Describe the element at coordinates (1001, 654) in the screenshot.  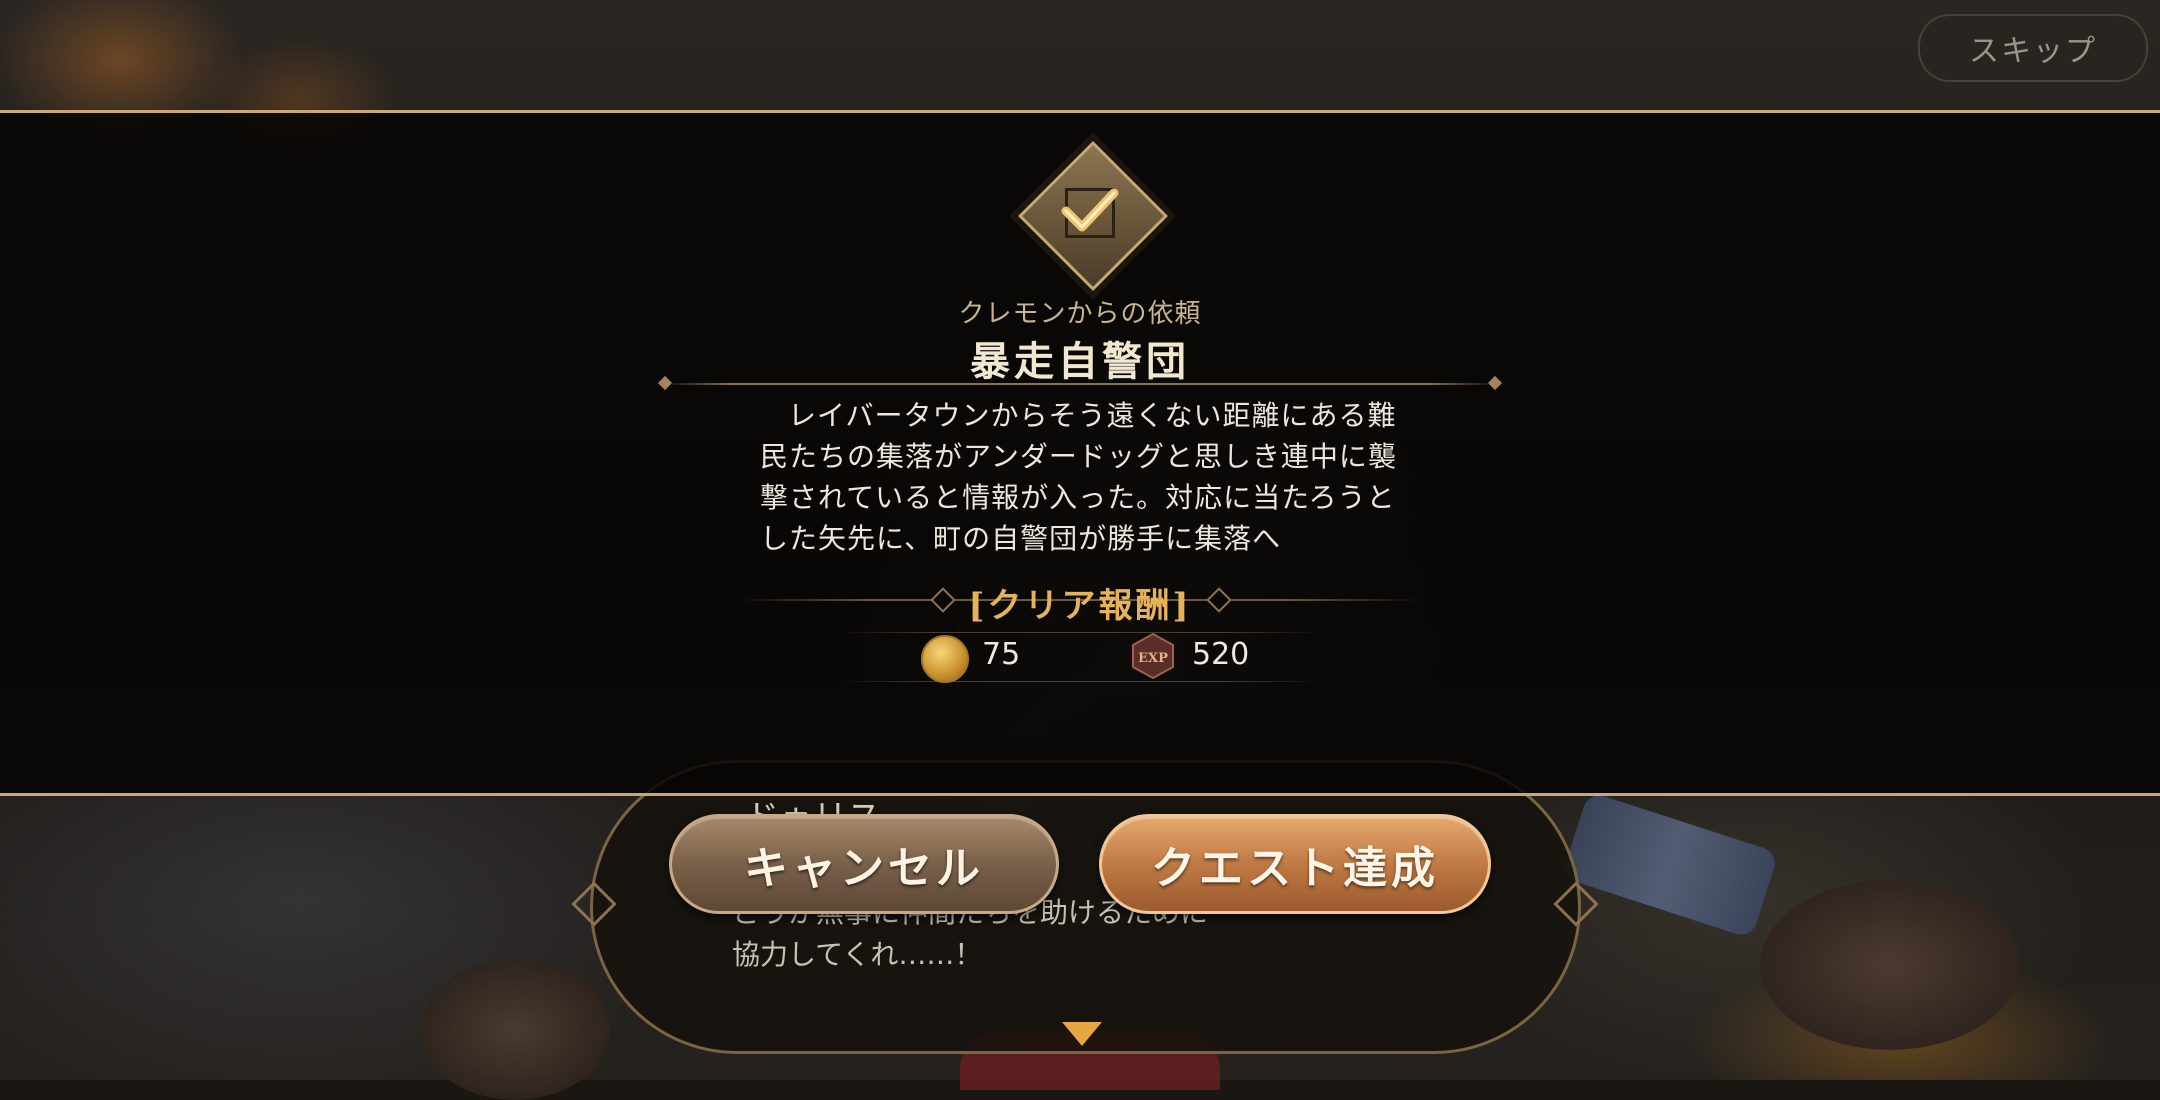
I see `coin-reward-value: 75` at that location.